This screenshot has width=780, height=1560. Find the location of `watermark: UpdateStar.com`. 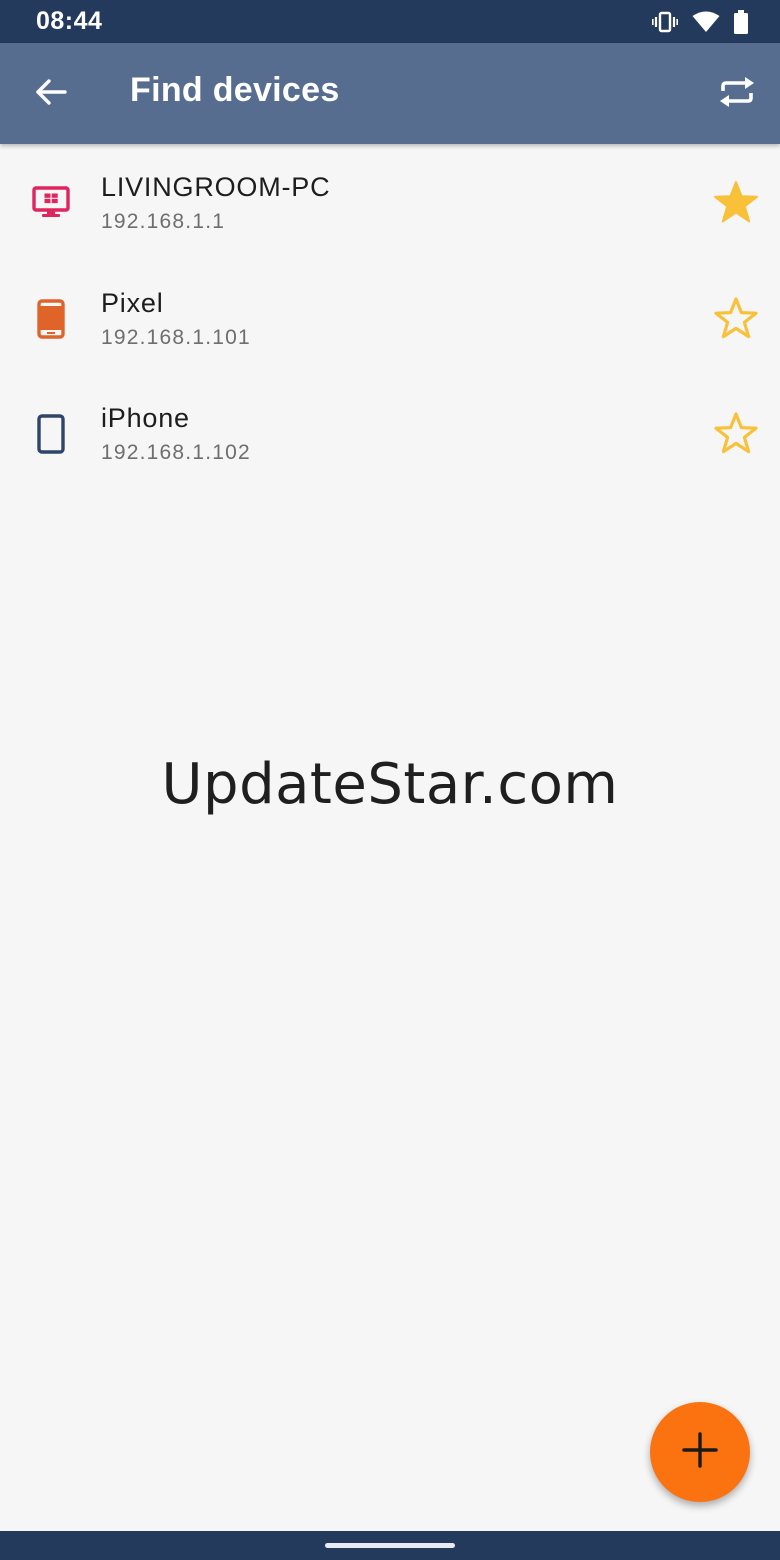

watermark: UpdateStar.com is located at coordinates (390, 784).